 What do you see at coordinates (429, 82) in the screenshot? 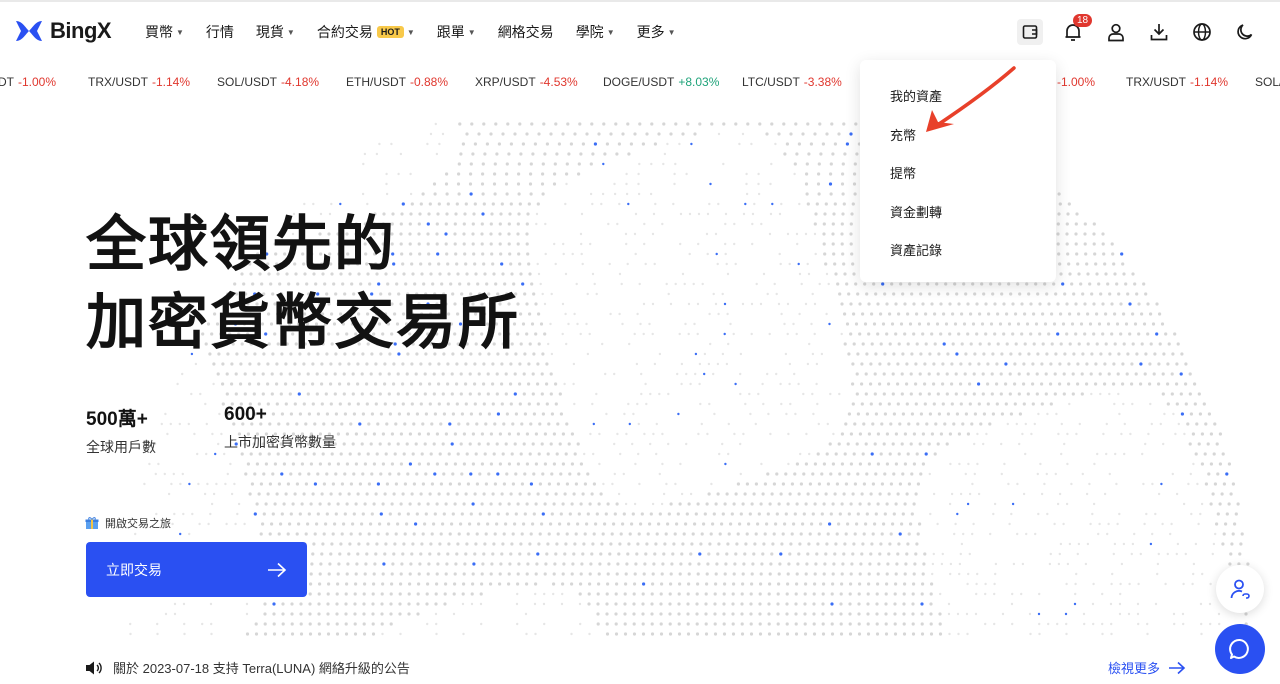
I see `ticker-change: -0.88%` at bounding box center [429, 82].